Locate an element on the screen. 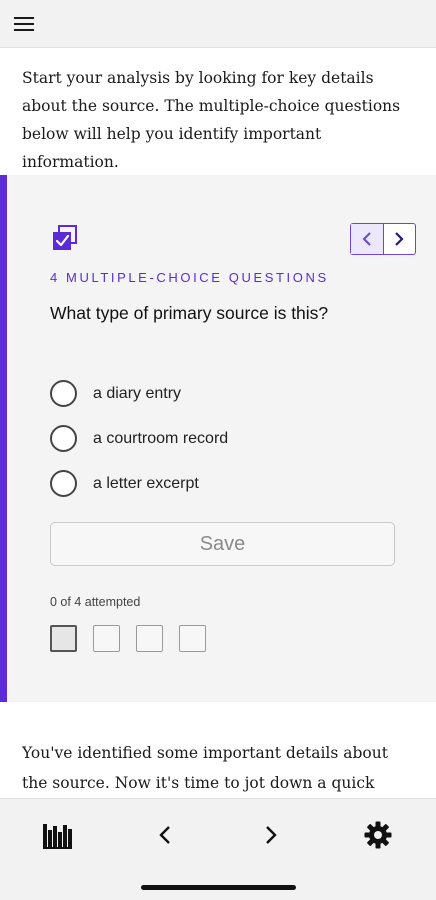 This screenshot has width=436, height=900. home-indicator is located at coordinates (218, 887).